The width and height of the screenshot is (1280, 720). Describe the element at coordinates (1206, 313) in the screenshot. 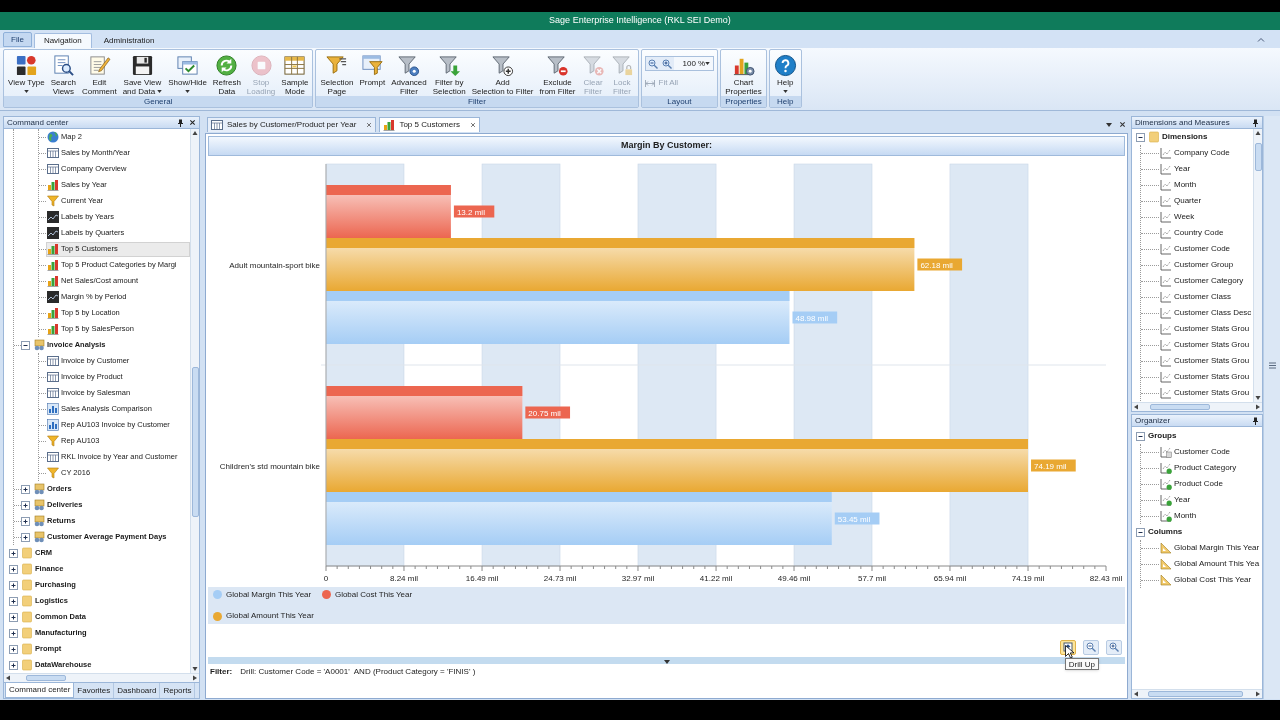

I see `tree-item: Customer Class Desc` at that location.